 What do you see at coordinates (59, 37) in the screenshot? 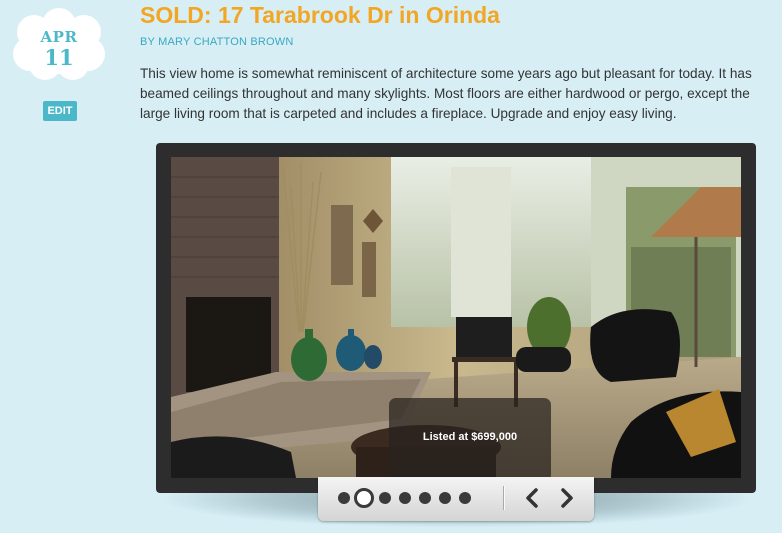
I see `date-month: APR` at bounding box center [59, 37].